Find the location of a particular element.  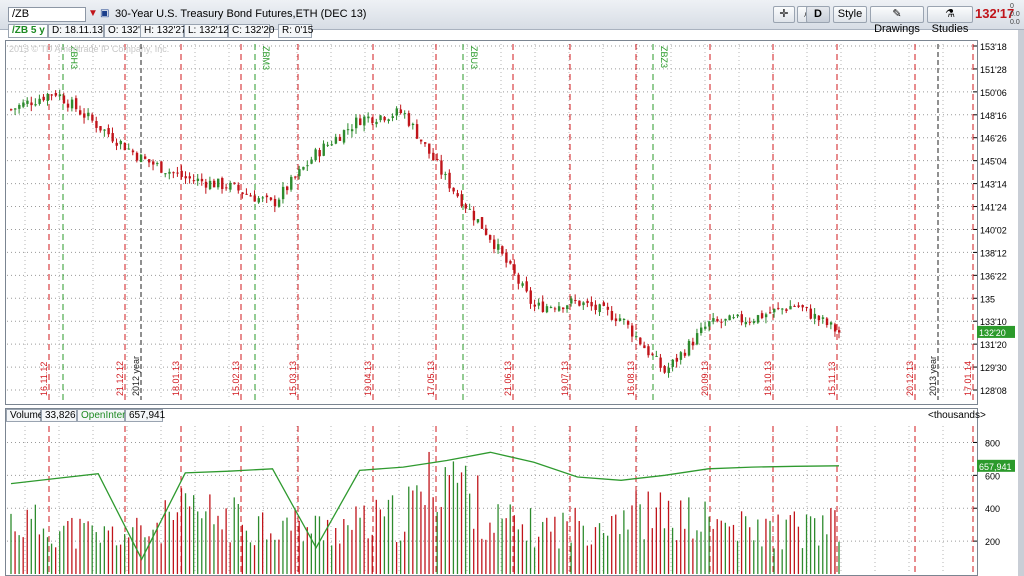

date-marker-label: 15.02.13 is located at coordinates (236, 378).